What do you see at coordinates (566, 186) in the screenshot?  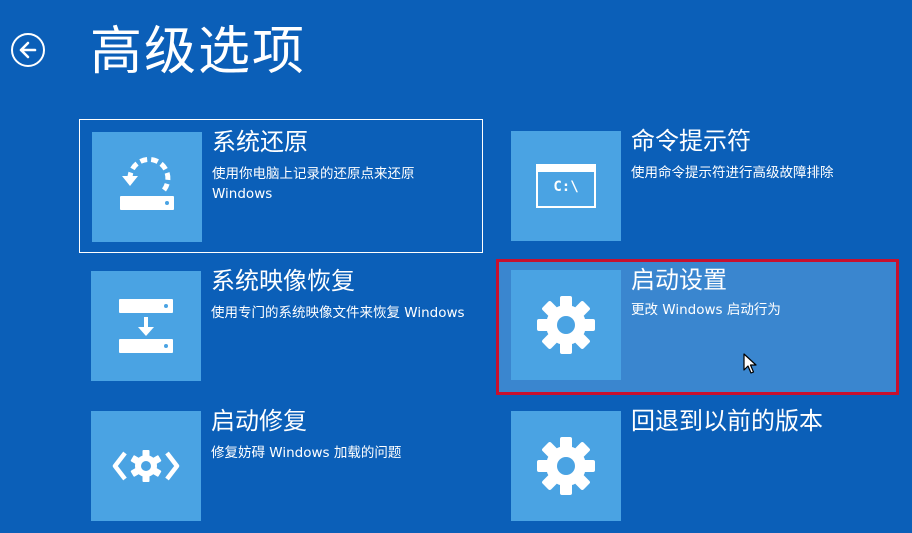 I see `command-prompt-icon: C:\` at bounding box center [566, 186].